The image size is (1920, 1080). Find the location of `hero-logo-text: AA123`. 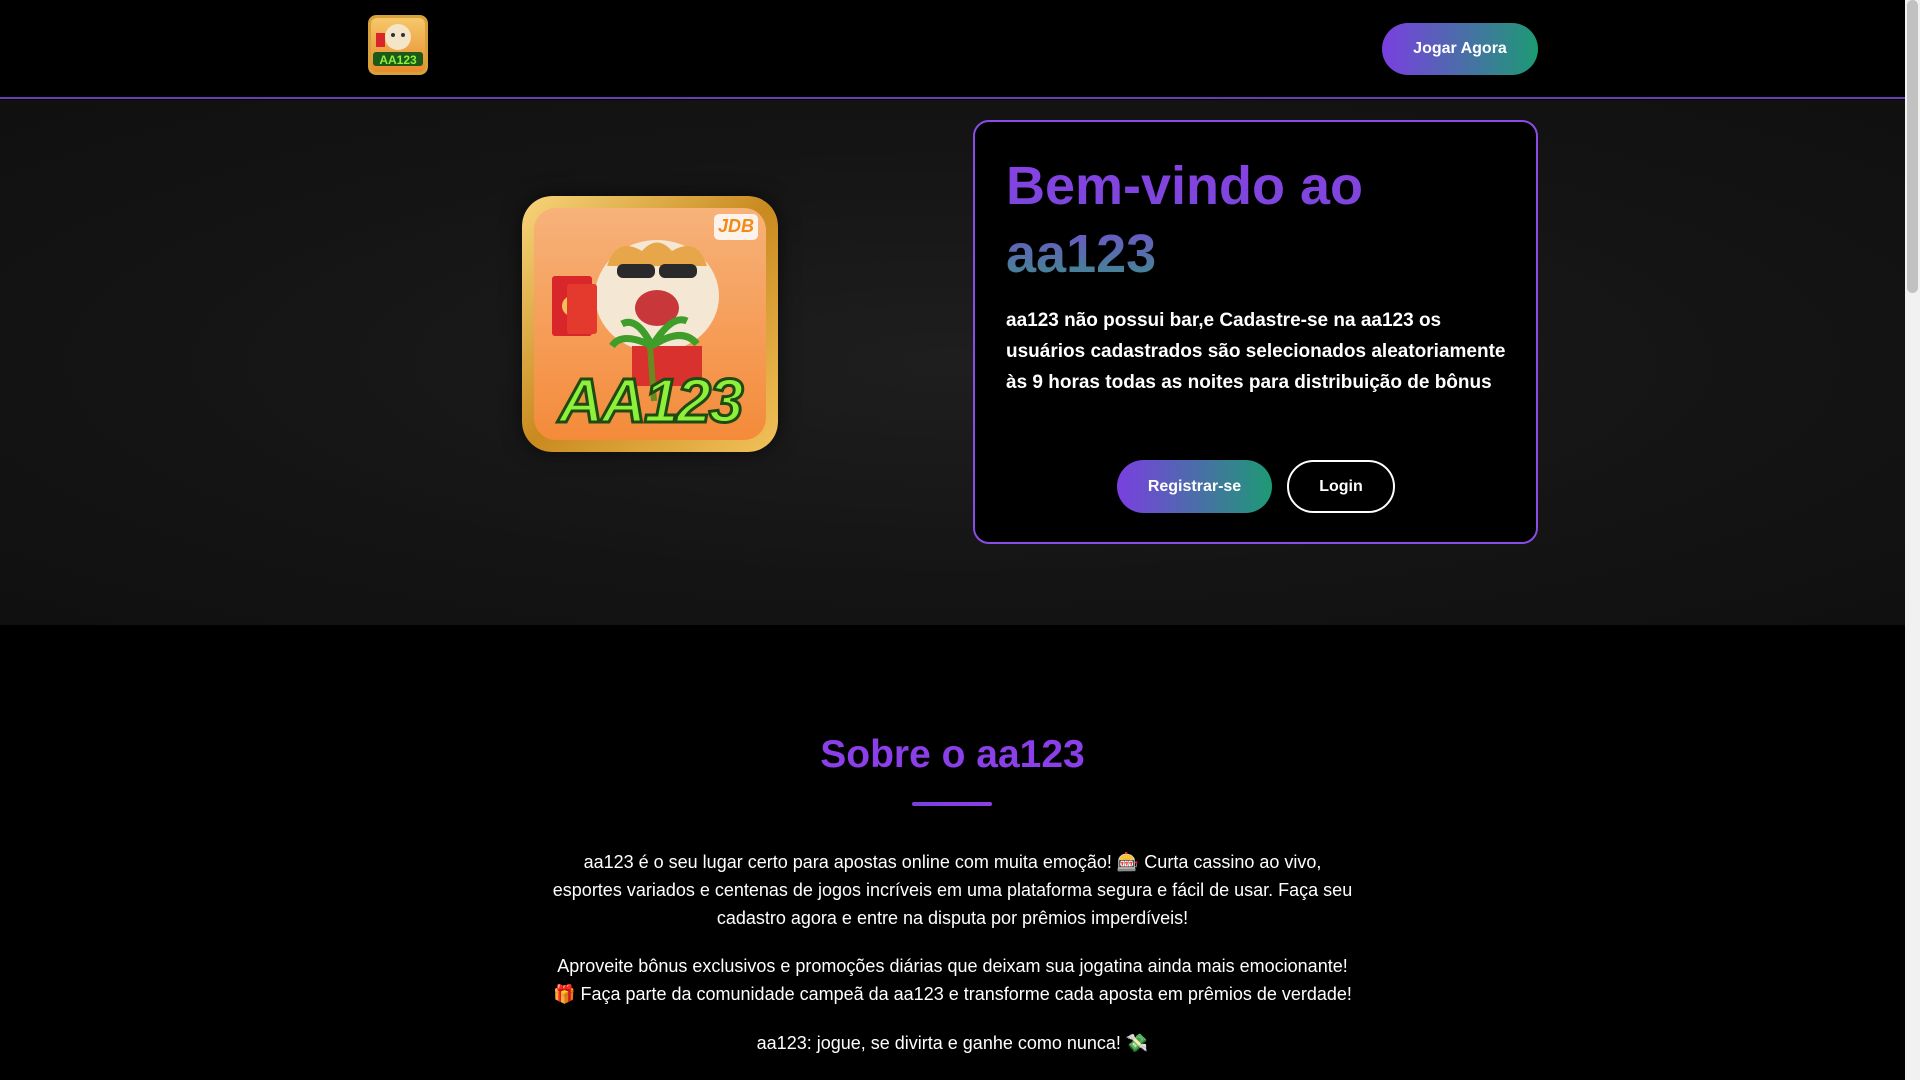

hero-logo-text: AA123 is located at coordinates (651, 402).